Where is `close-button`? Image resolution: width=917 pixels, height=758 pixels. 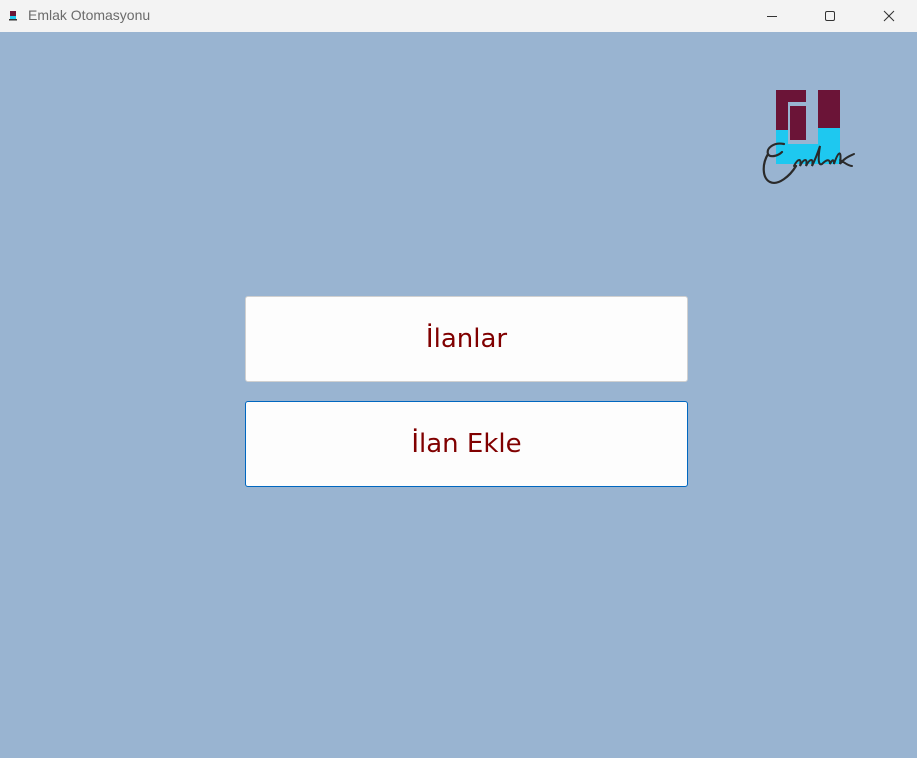 close-button is located at coordinates (889, 16).